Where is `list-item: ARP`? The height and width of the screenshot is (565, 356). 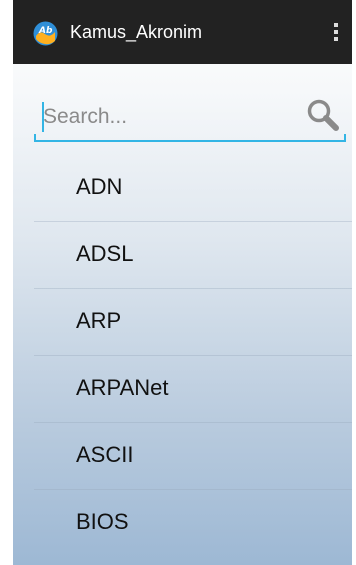 list-item: ARP is located at coordinates (193, 322).